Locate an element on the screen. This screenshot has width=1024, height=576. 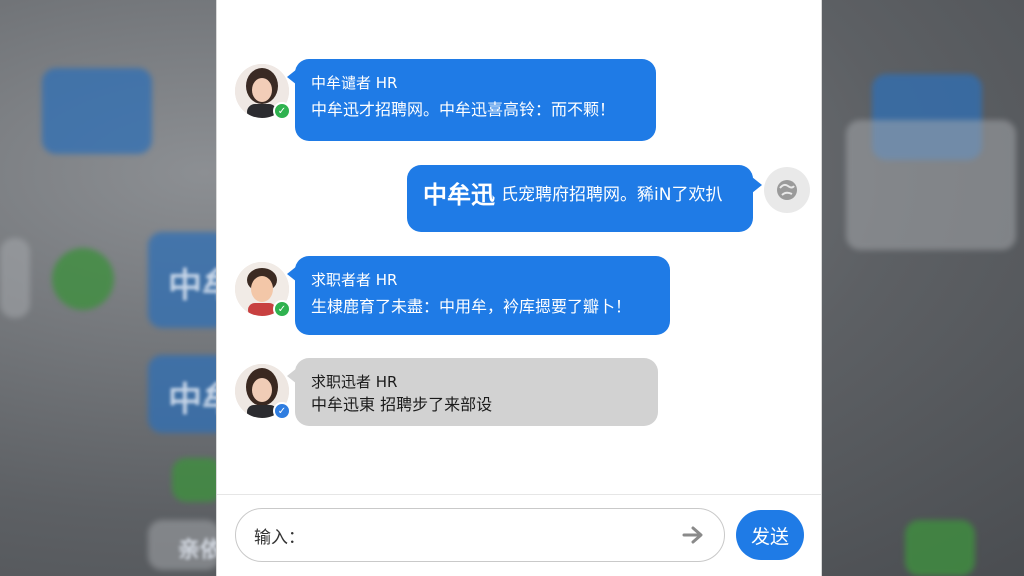
message-text: 中牟迅東 招聘步了来部设 is located at coordinates (402, 404).